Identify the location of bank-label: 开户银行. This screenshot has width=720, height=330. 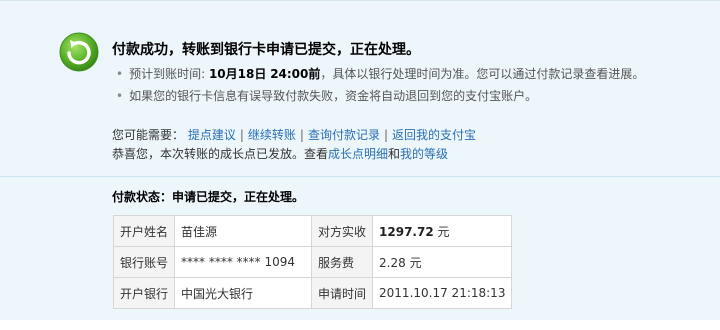
(144, 293).